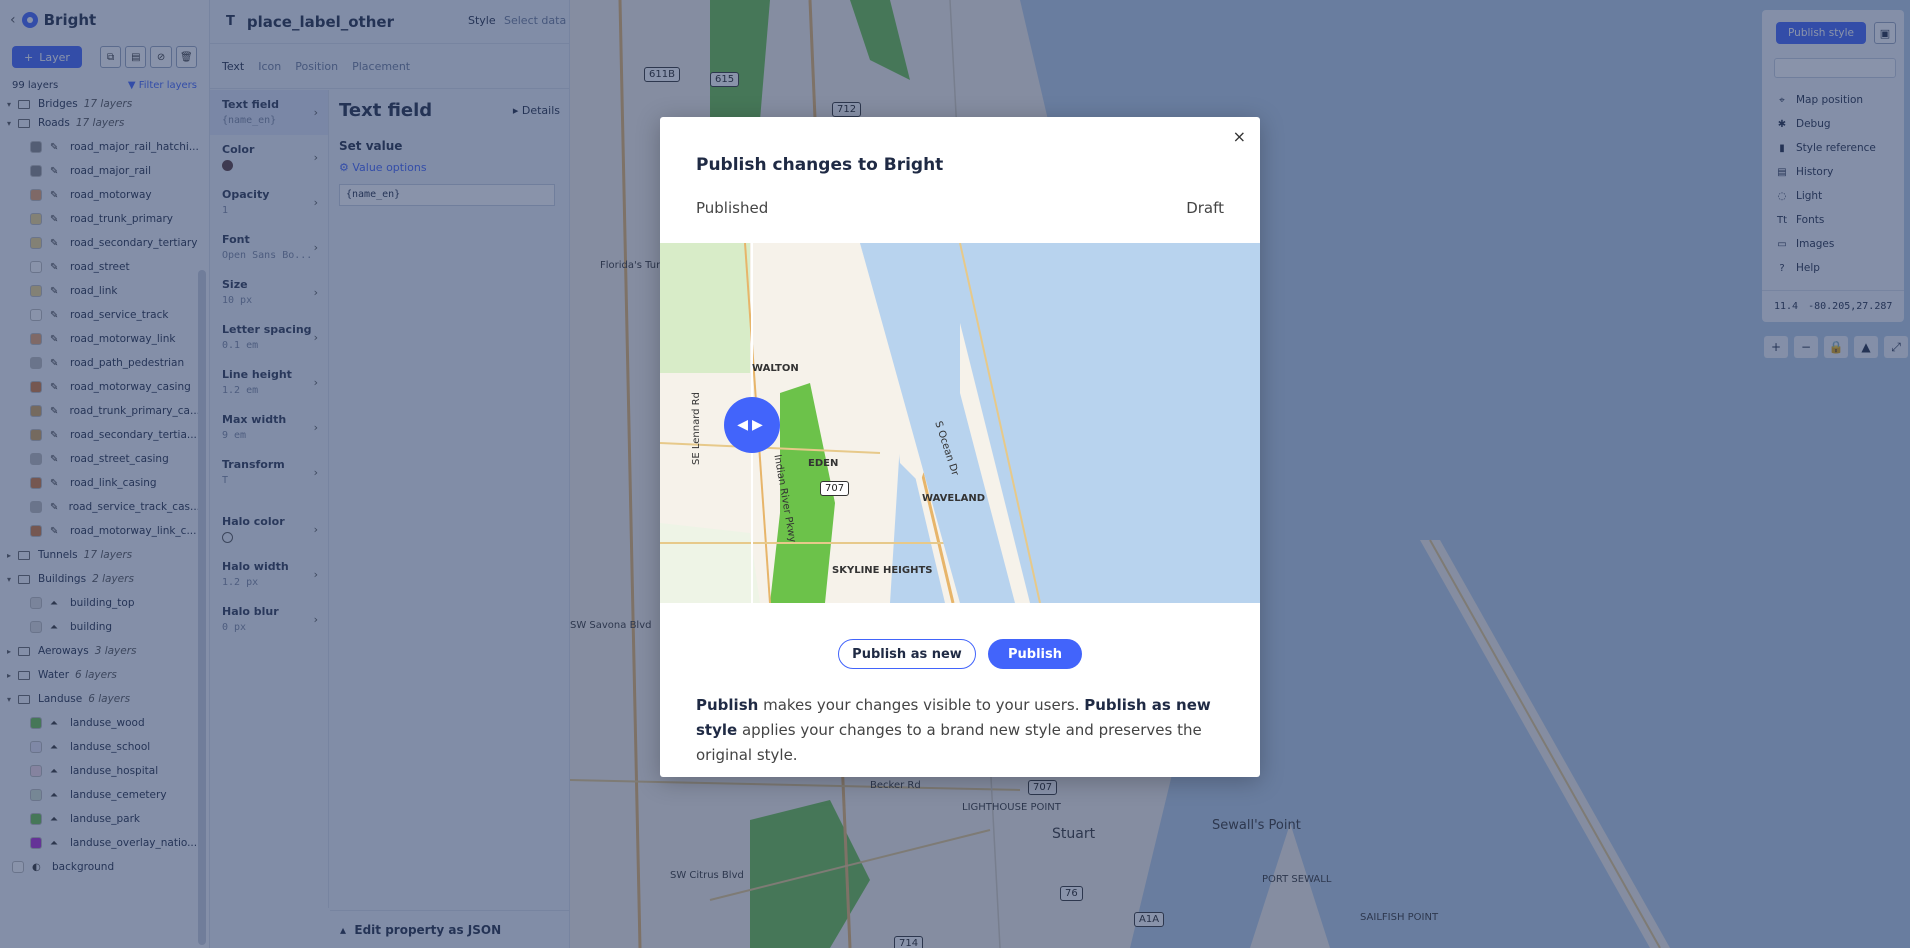  I want to click on layer-item: ✎ road_service_track, so click(100, 315).